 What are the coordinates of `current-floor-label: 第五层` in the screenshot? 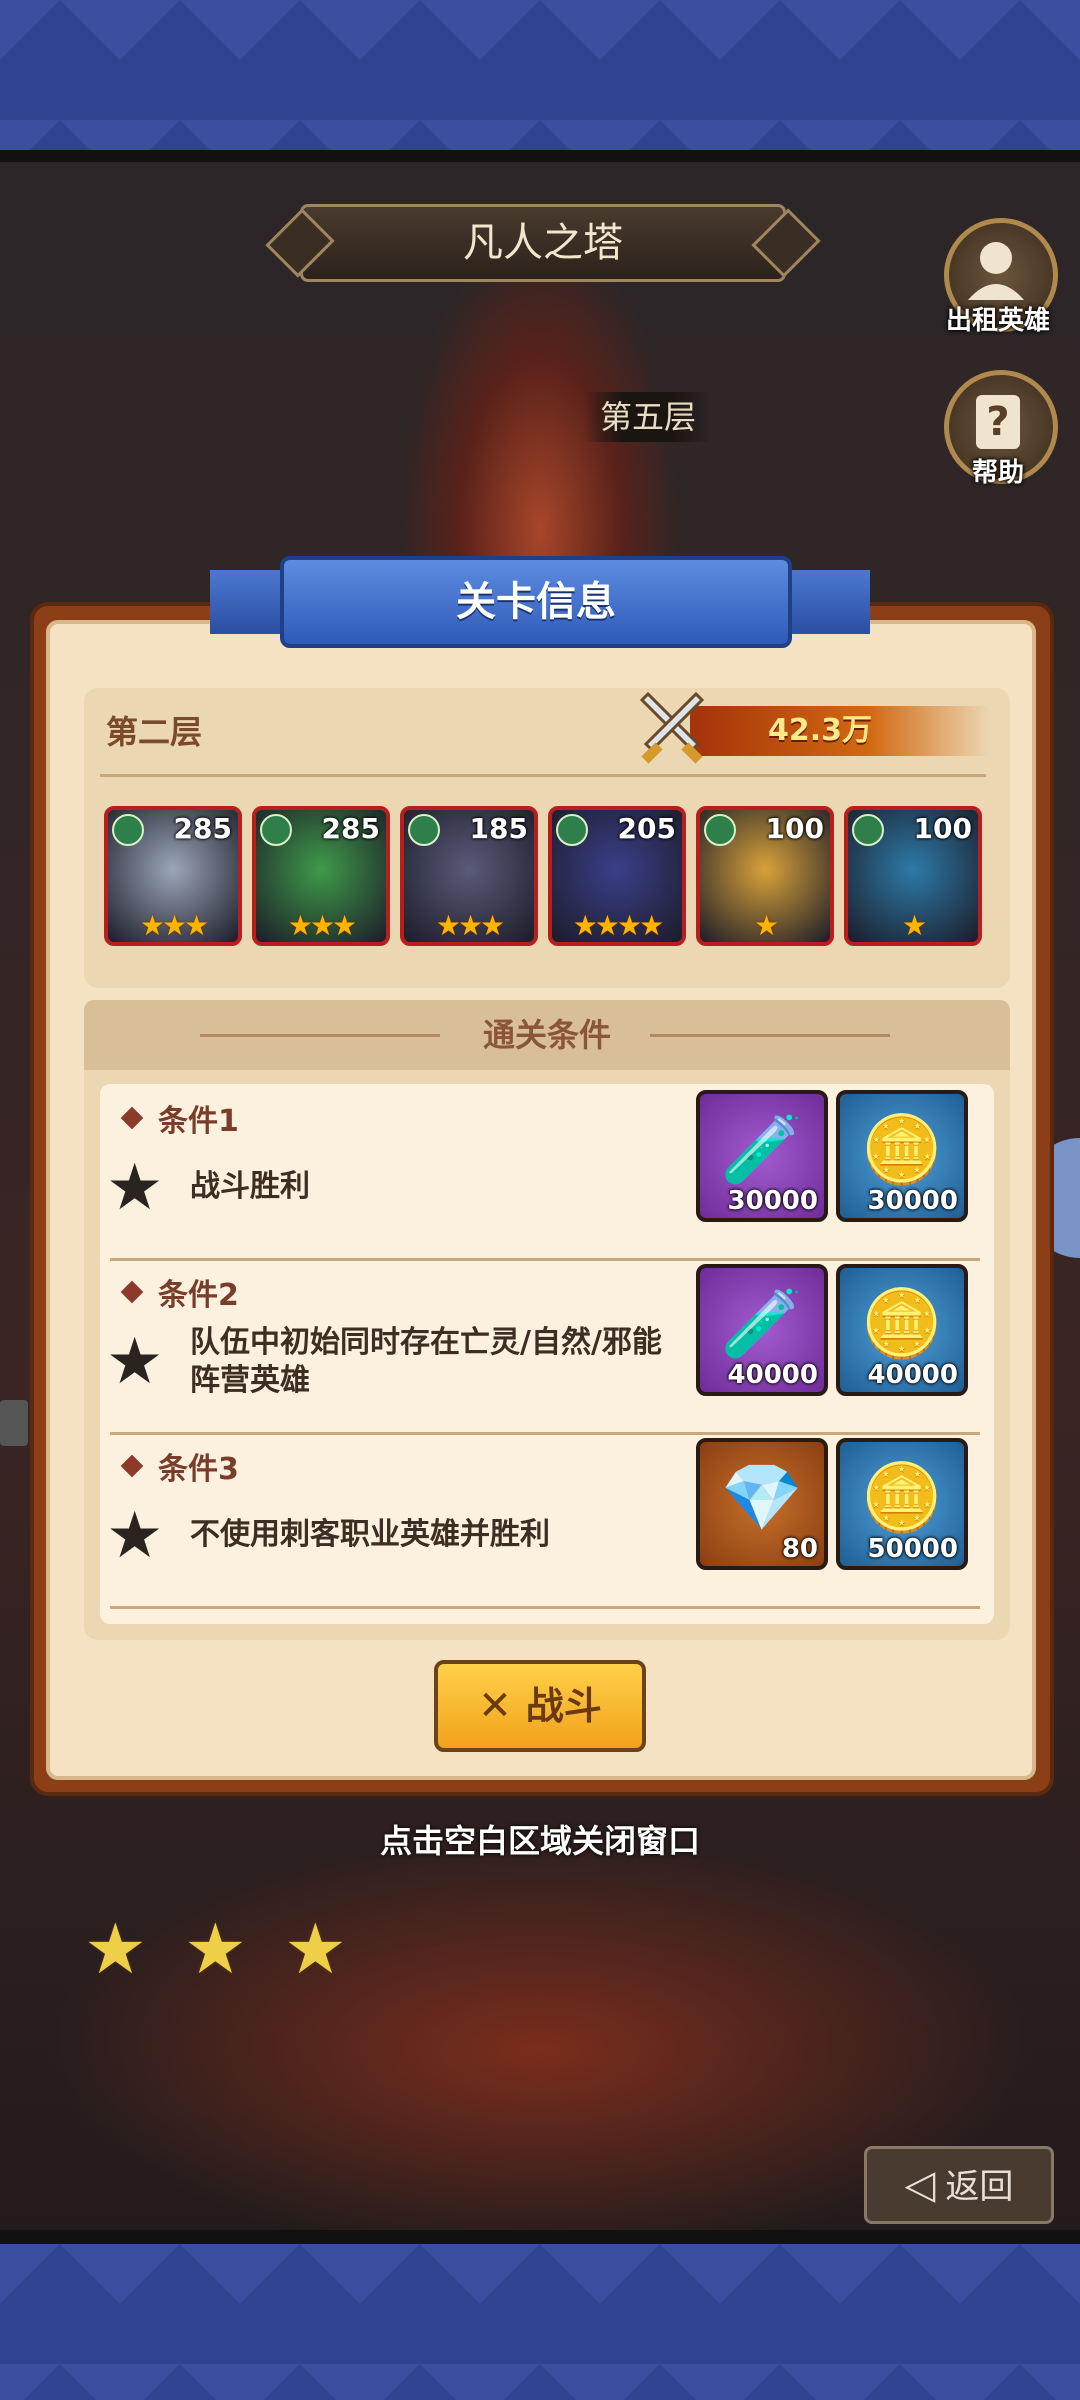 It's located at (648, 417).